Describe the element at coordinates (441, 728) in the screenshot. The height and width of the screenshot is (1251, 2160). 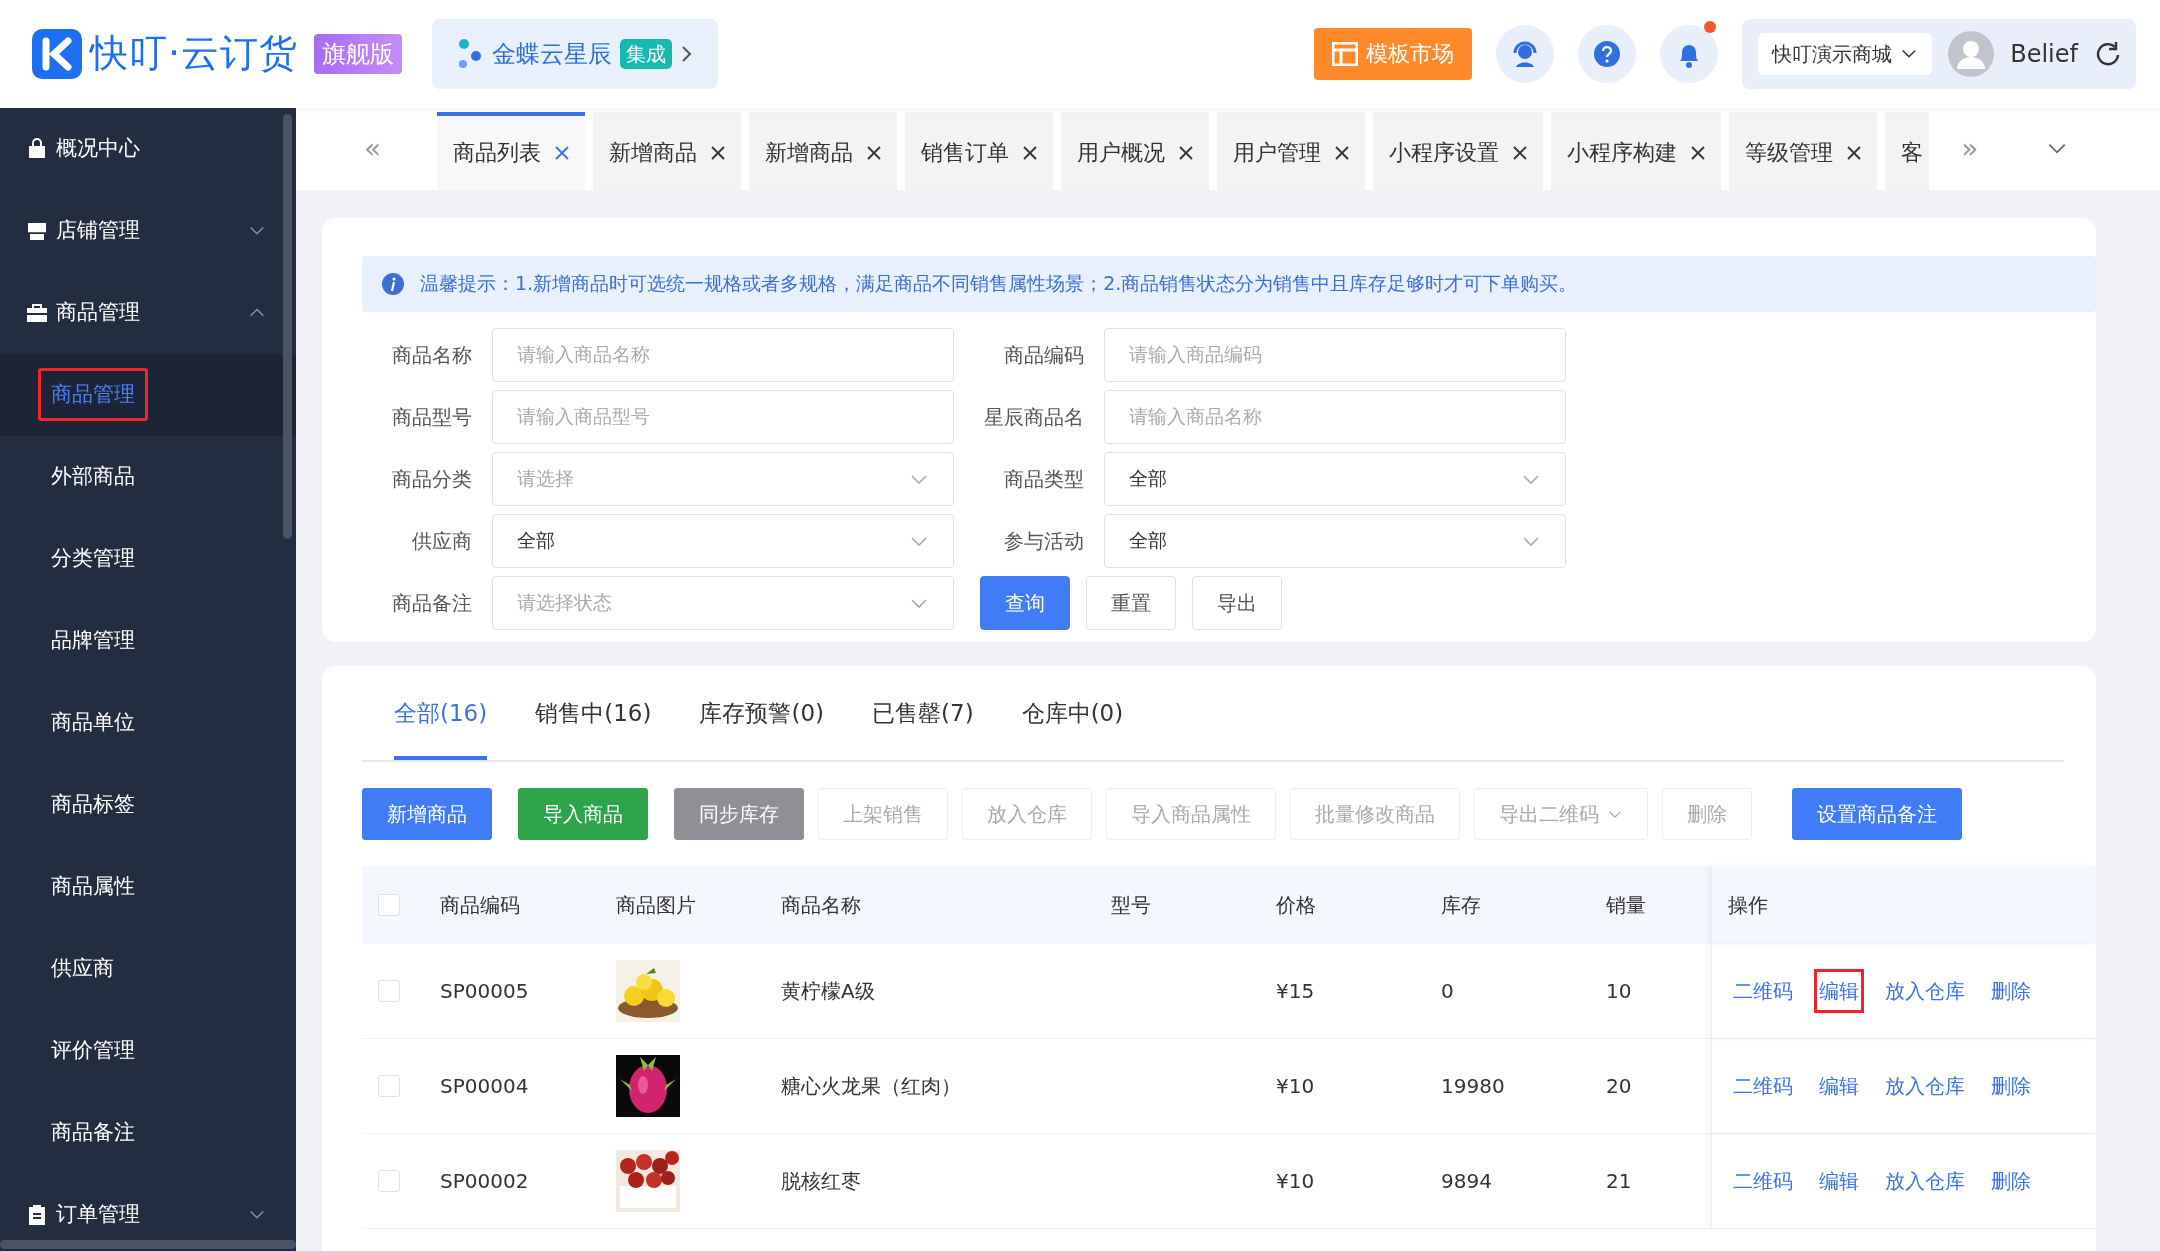
I see `status-tab: 全部(16)` at that location.